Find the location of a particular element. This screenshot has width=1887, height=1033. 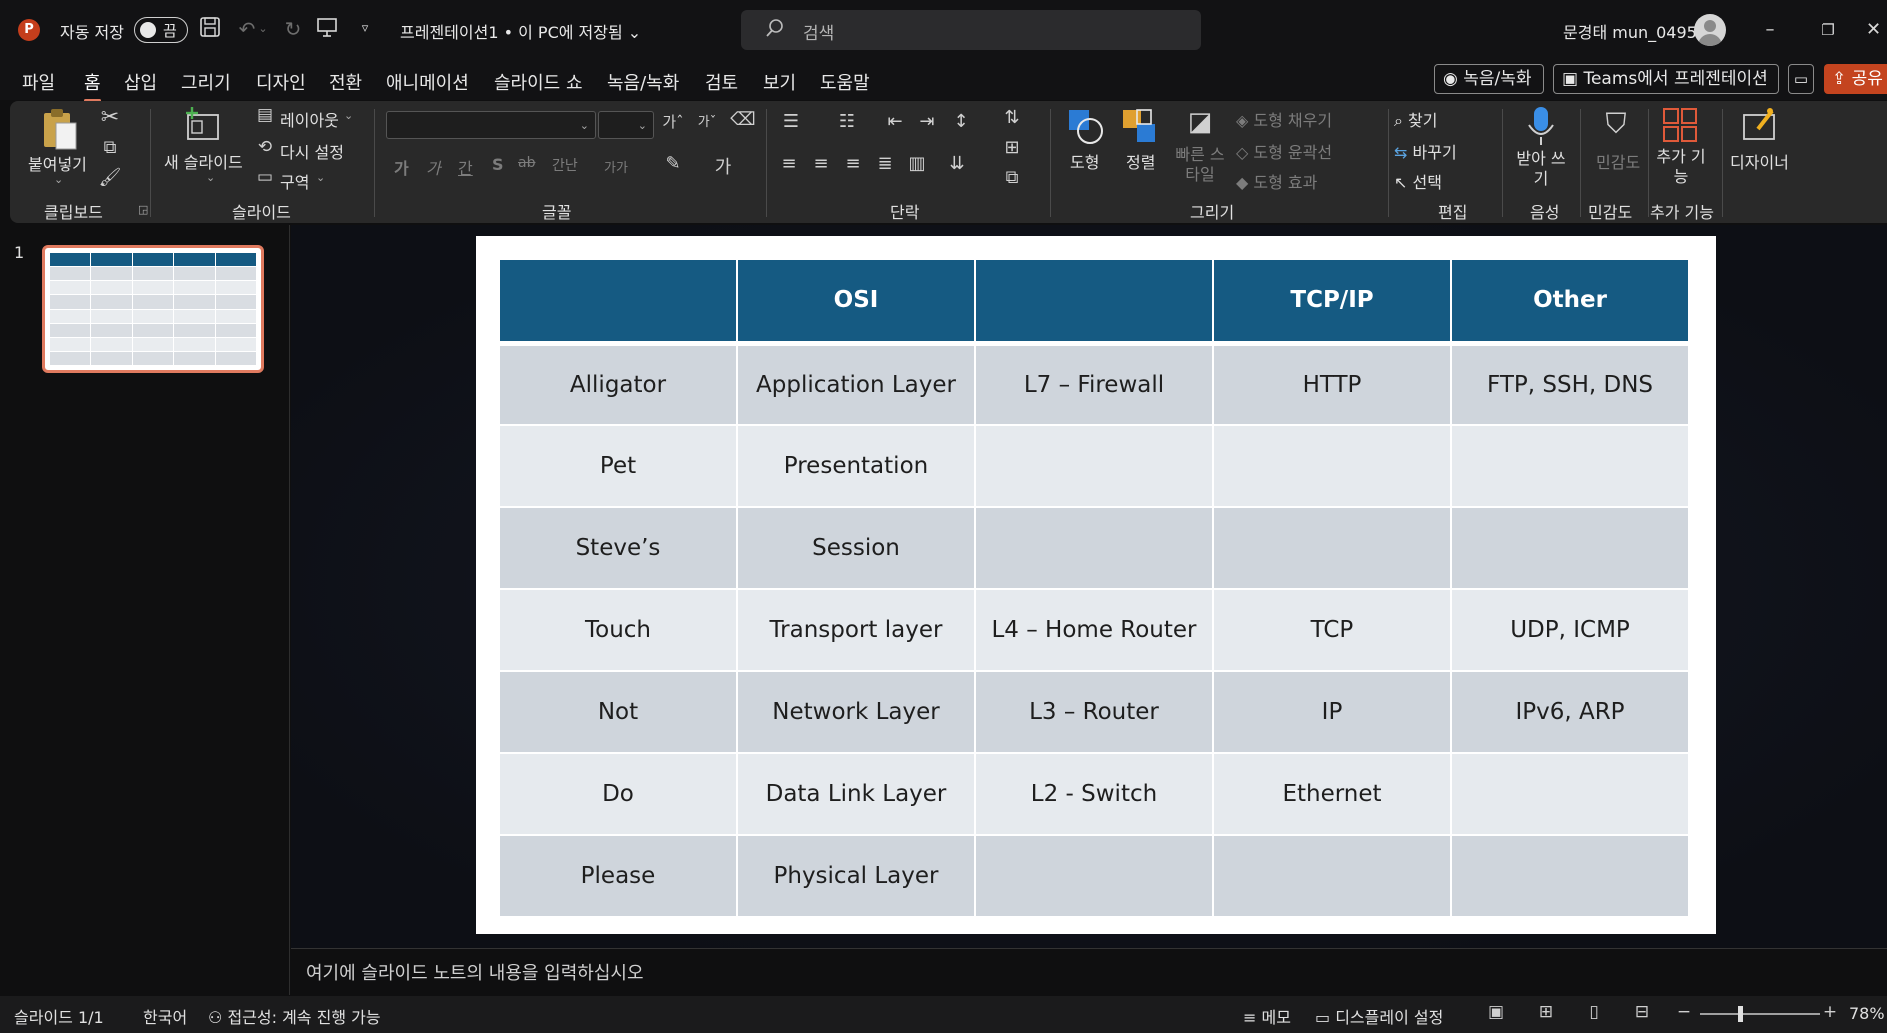

tab-animations: 애니메이션 is located at coordinates (427, 82).